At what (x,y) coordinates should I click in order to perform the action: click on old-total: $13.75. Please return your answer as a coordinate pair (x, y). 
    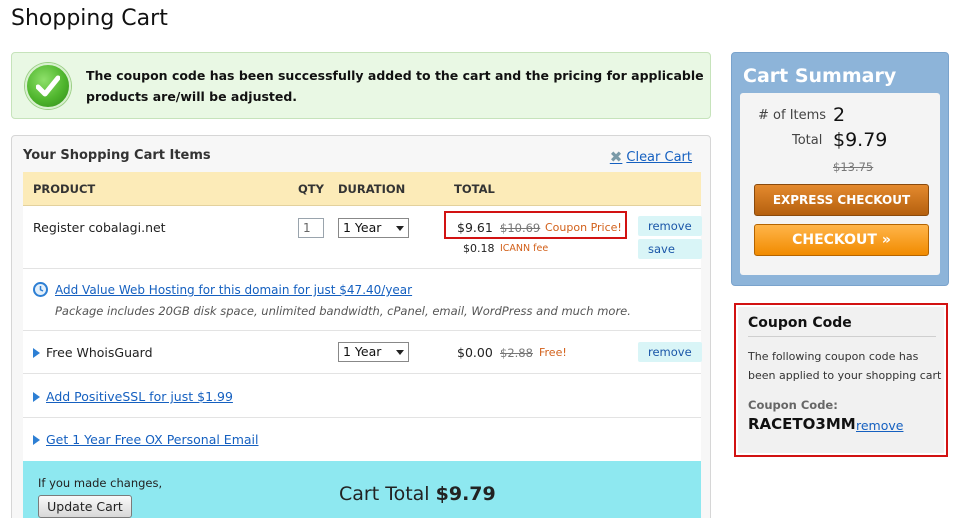
    Looking at the image, I should click on (853, 167).